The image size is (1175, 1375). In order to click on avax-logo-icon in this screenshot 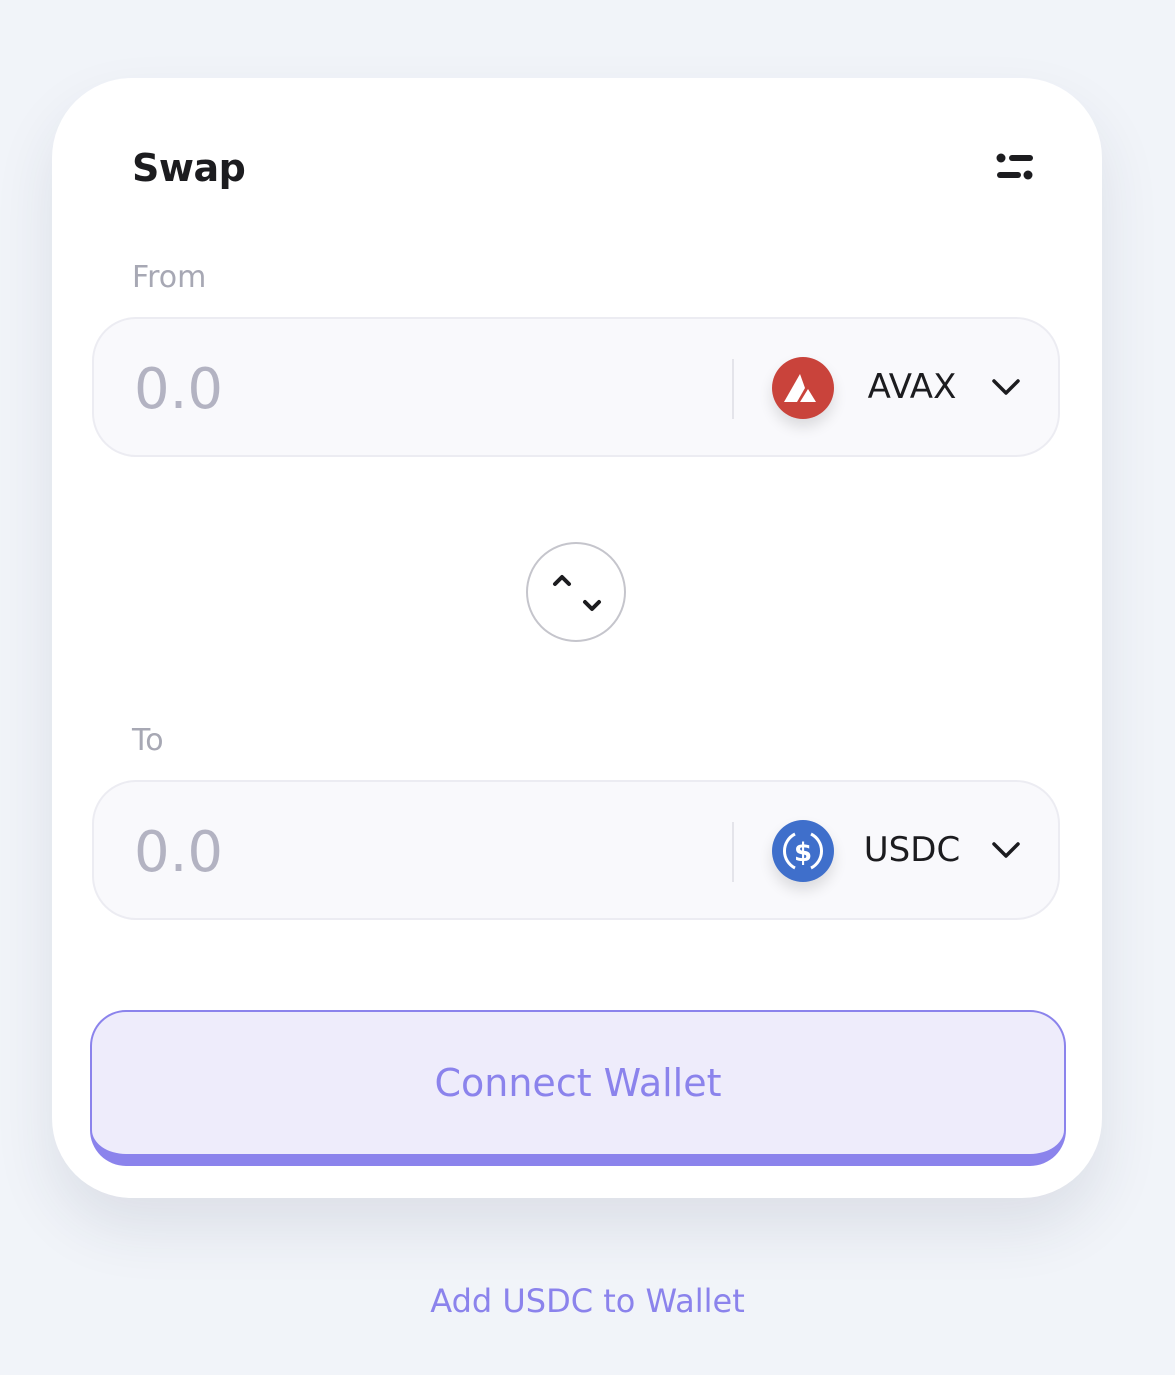, I will do `click(803, 388)`.